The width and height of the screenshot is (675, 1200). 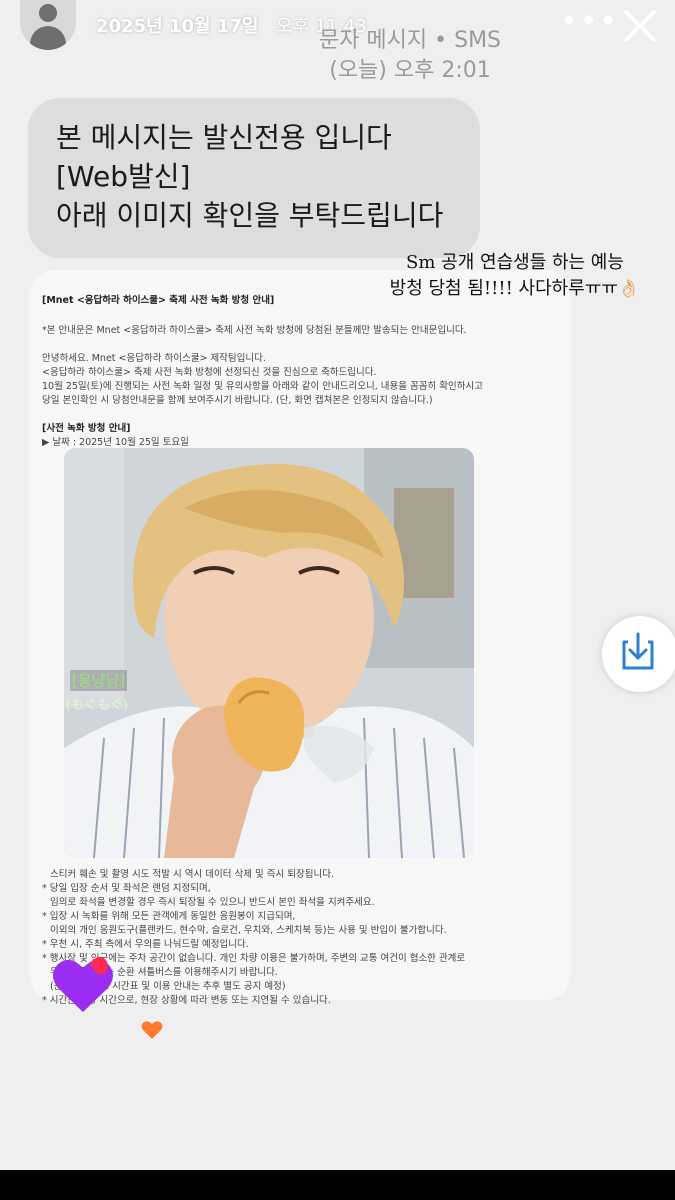 What do you see at coordinates (115, 442) in the screenshot?
I see `doc-line: ▶ 날짜 : 2025년 10월 25일 토요일` at bounding box center [115, 442].